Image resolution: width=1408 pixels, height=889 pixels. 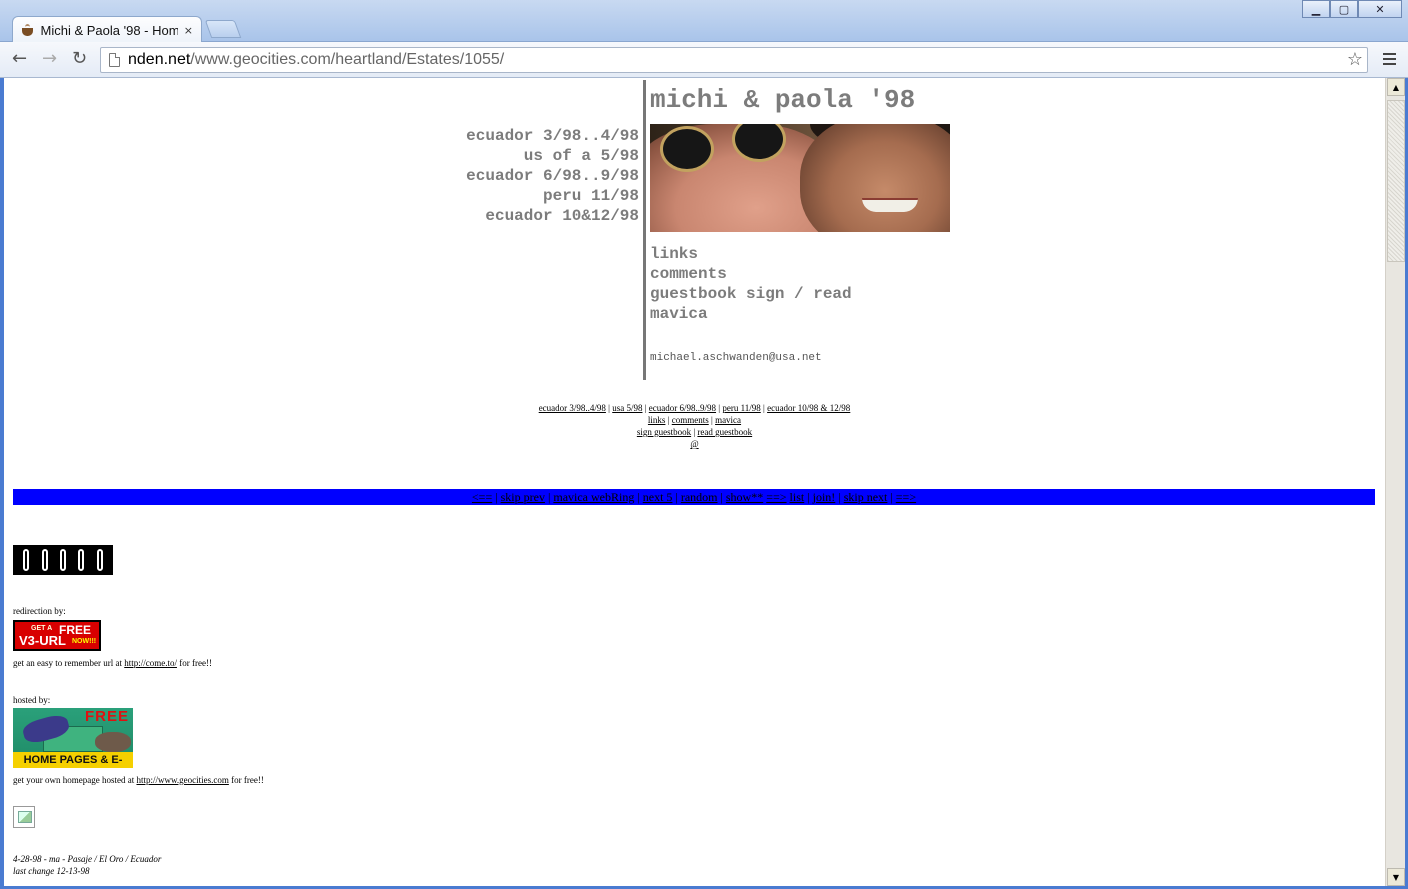 What do you see at coordinates (741, 408) in the screenshot?
I see `textnav-link: peru 11/98` at bounding box center [741, 408].